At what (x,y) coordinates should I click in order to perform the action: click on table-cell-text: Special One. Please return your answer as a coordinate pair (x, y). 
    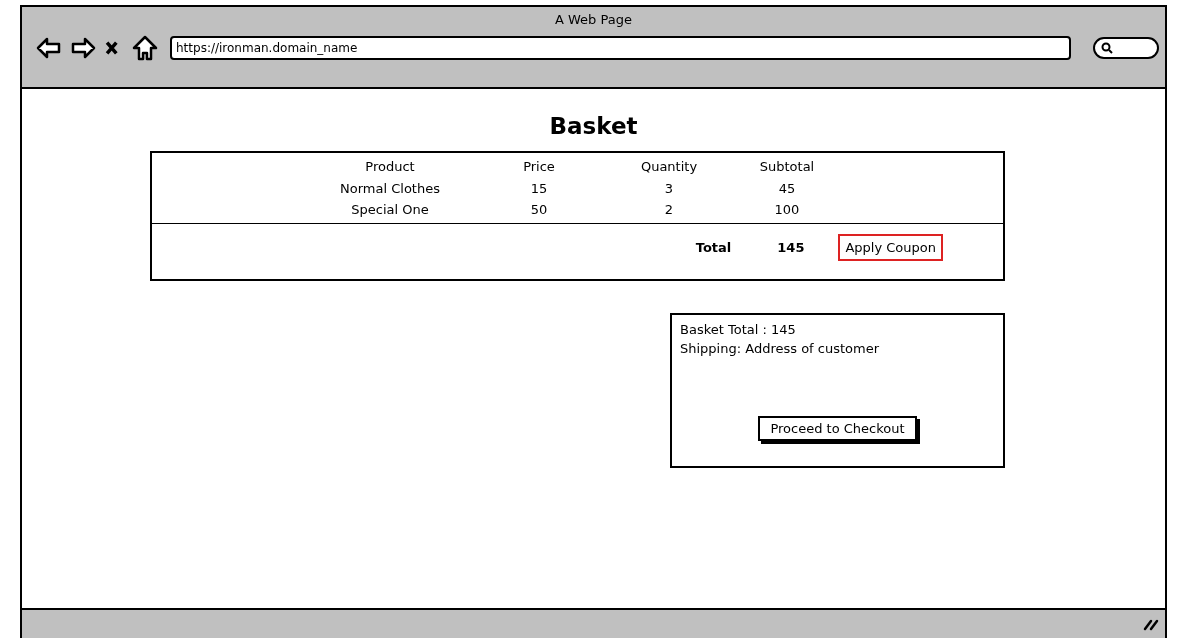
    Looking at the image, I should click on (390, 210).